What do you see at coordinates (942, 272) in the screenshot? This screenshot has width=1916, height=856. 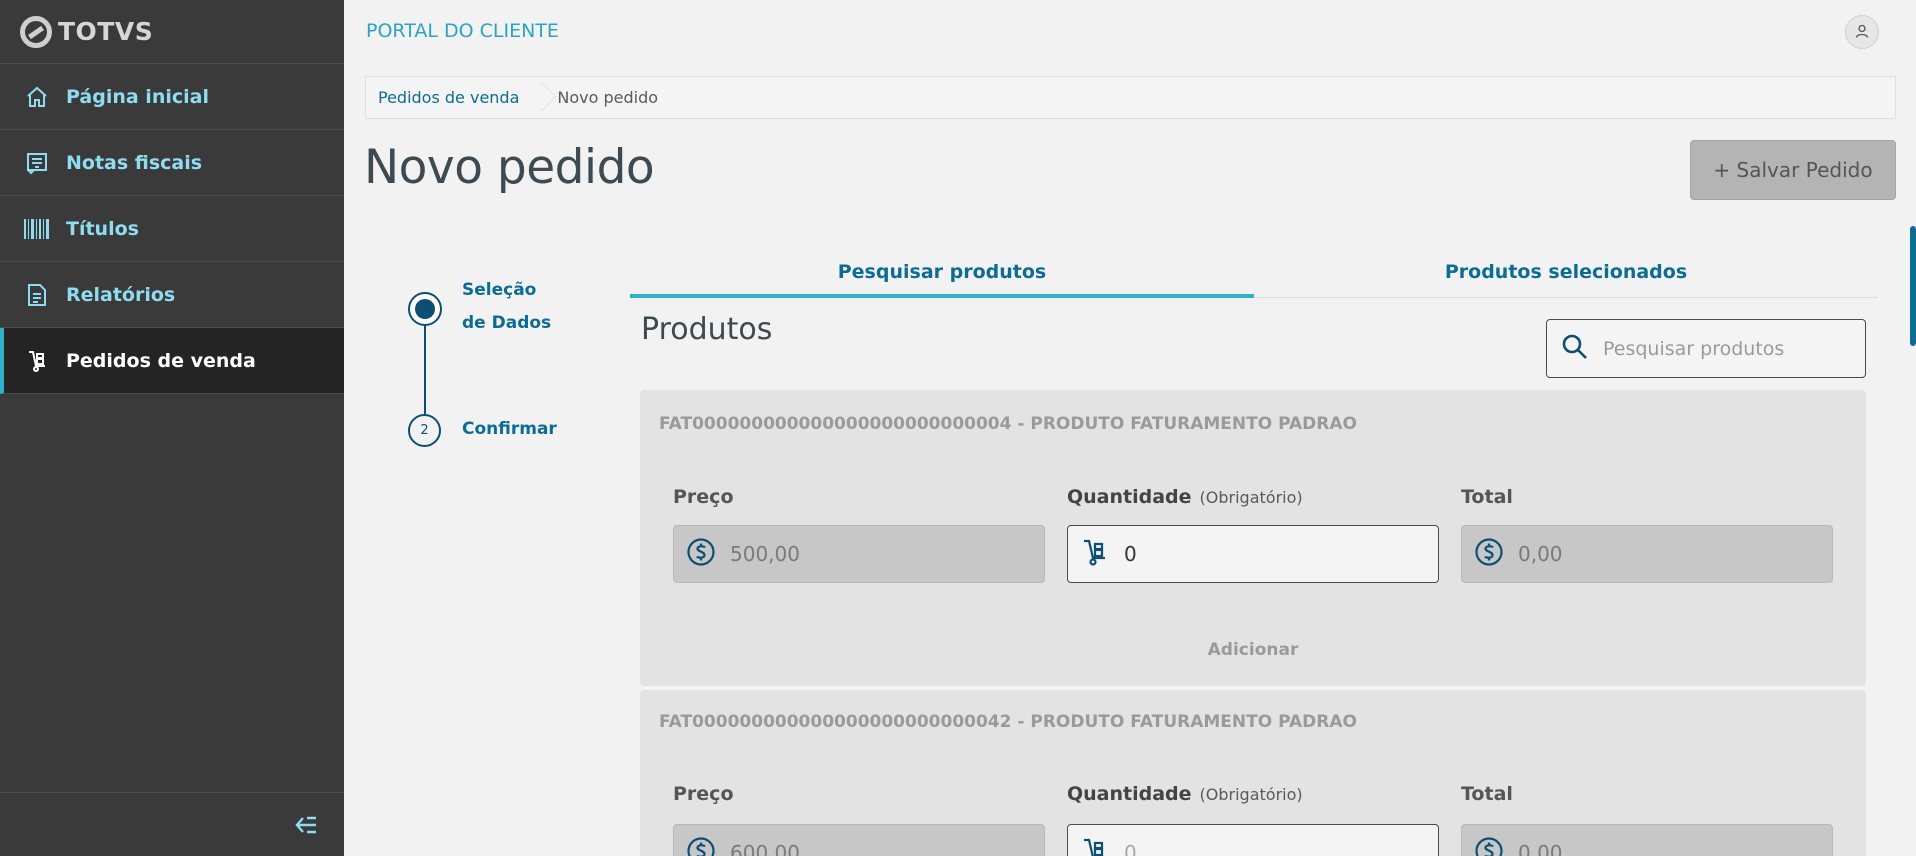 I see `tab-pesquisar-produtos: Pesquisar produtos` at bounding box center [942, 272].